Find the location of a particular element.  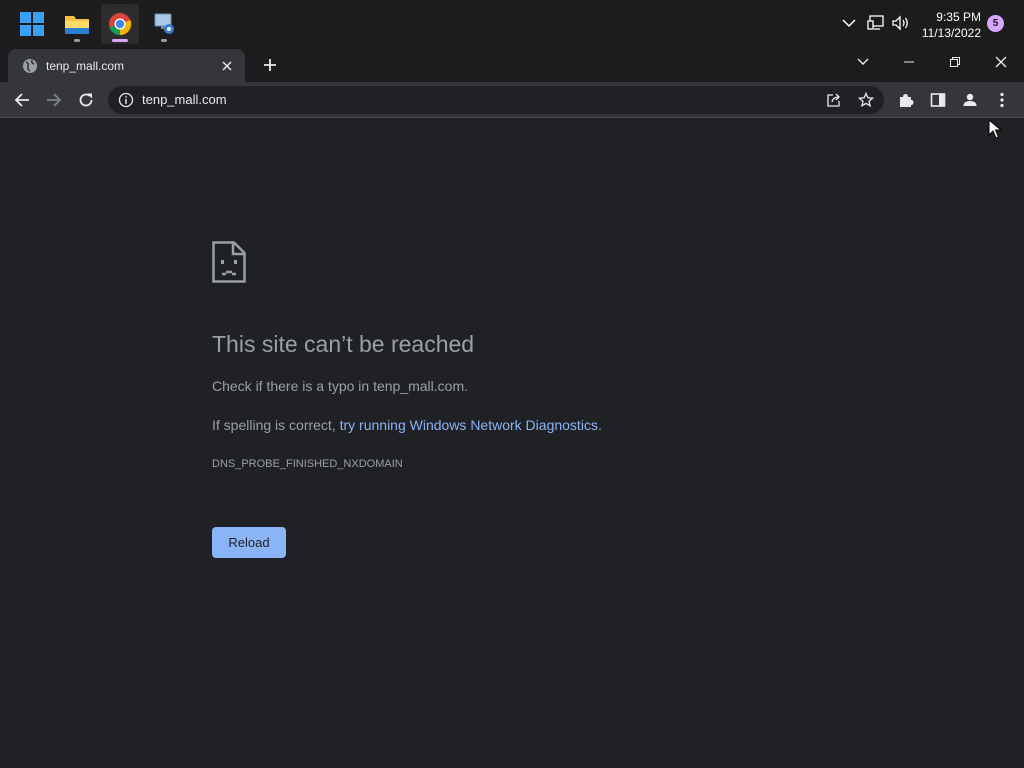

taskbar-app-file-explorer is located at coordinates (77, 24).